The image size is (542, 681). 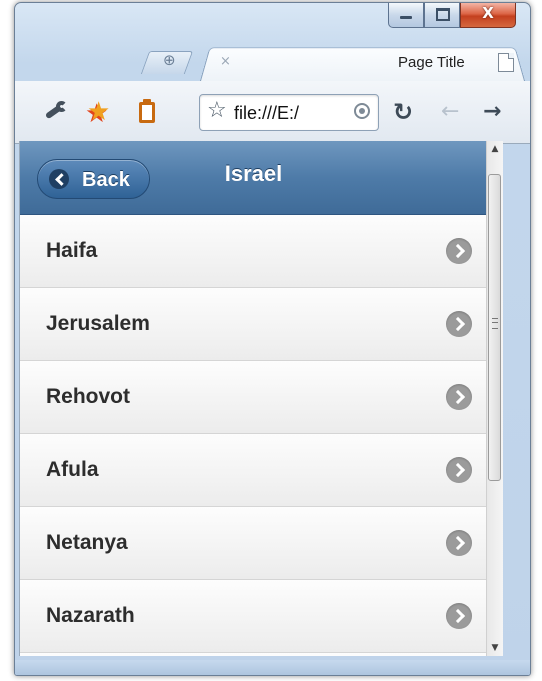 What do you see at coordinates (253, 616) in the screenshot?
I see `list-item: Nazarath` at bounding box center [253, 616].